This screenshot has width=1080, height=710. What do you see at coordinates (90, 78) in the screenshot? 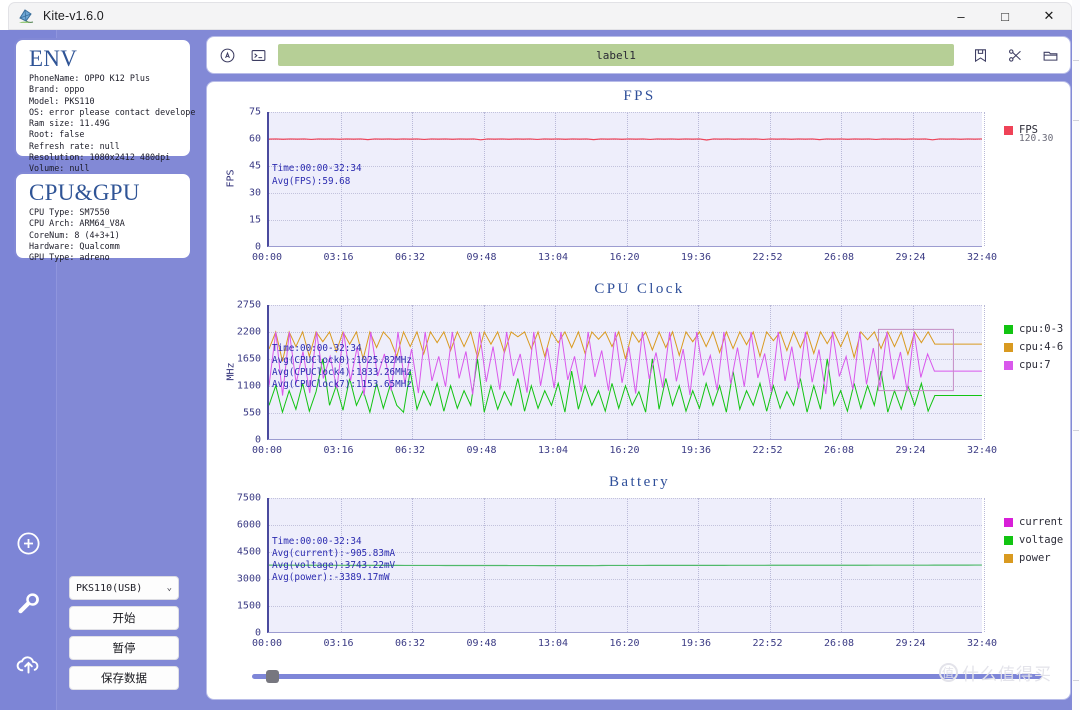
I see `env-line: PhoneName: OPPO K12 Plus` at bounding box center [90, 78].